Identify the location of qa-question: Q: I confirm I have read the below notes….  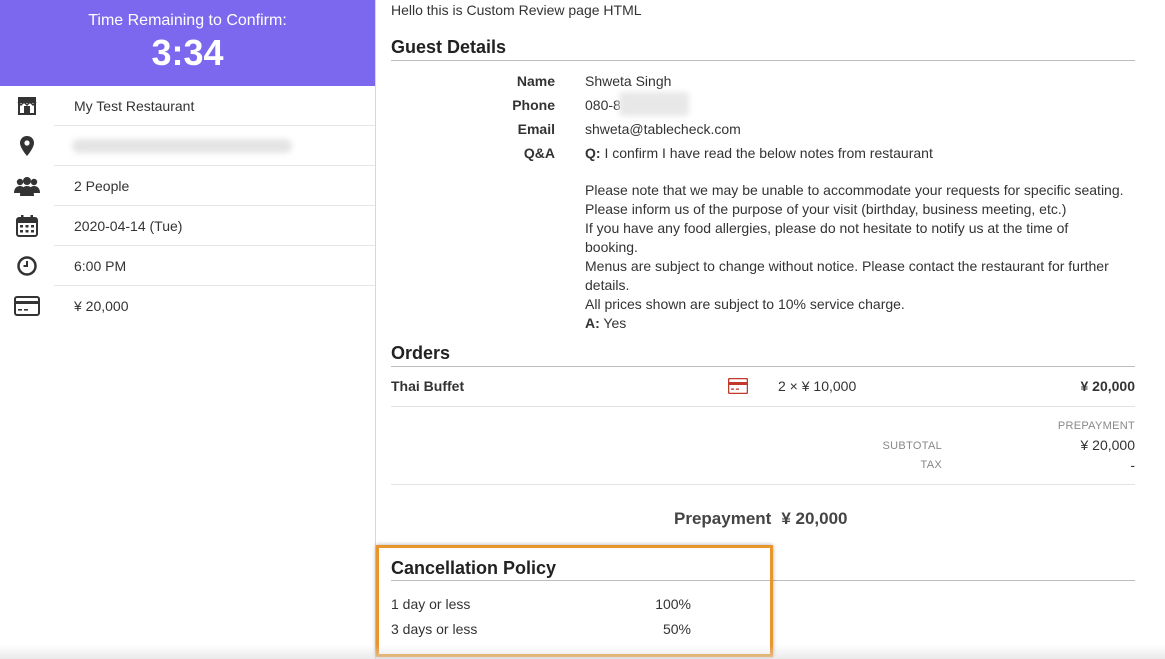
(759, 153).